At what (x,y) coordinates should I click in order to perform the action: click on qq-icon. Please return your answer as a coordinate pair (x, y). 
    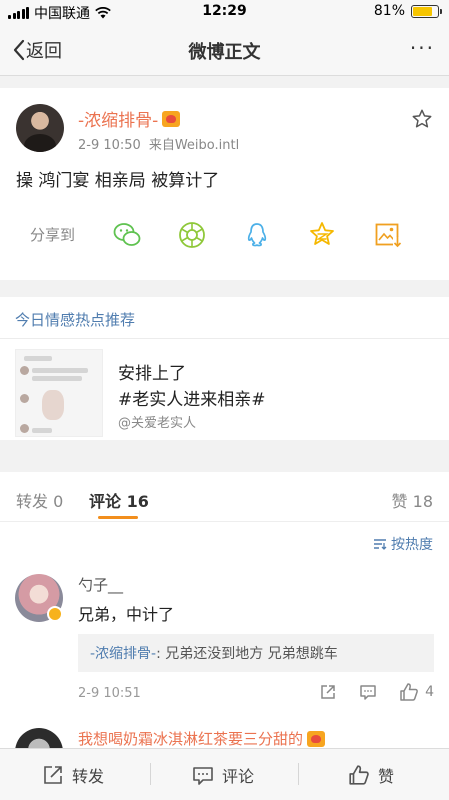
    Looking at the image, I should click on (257, 235).